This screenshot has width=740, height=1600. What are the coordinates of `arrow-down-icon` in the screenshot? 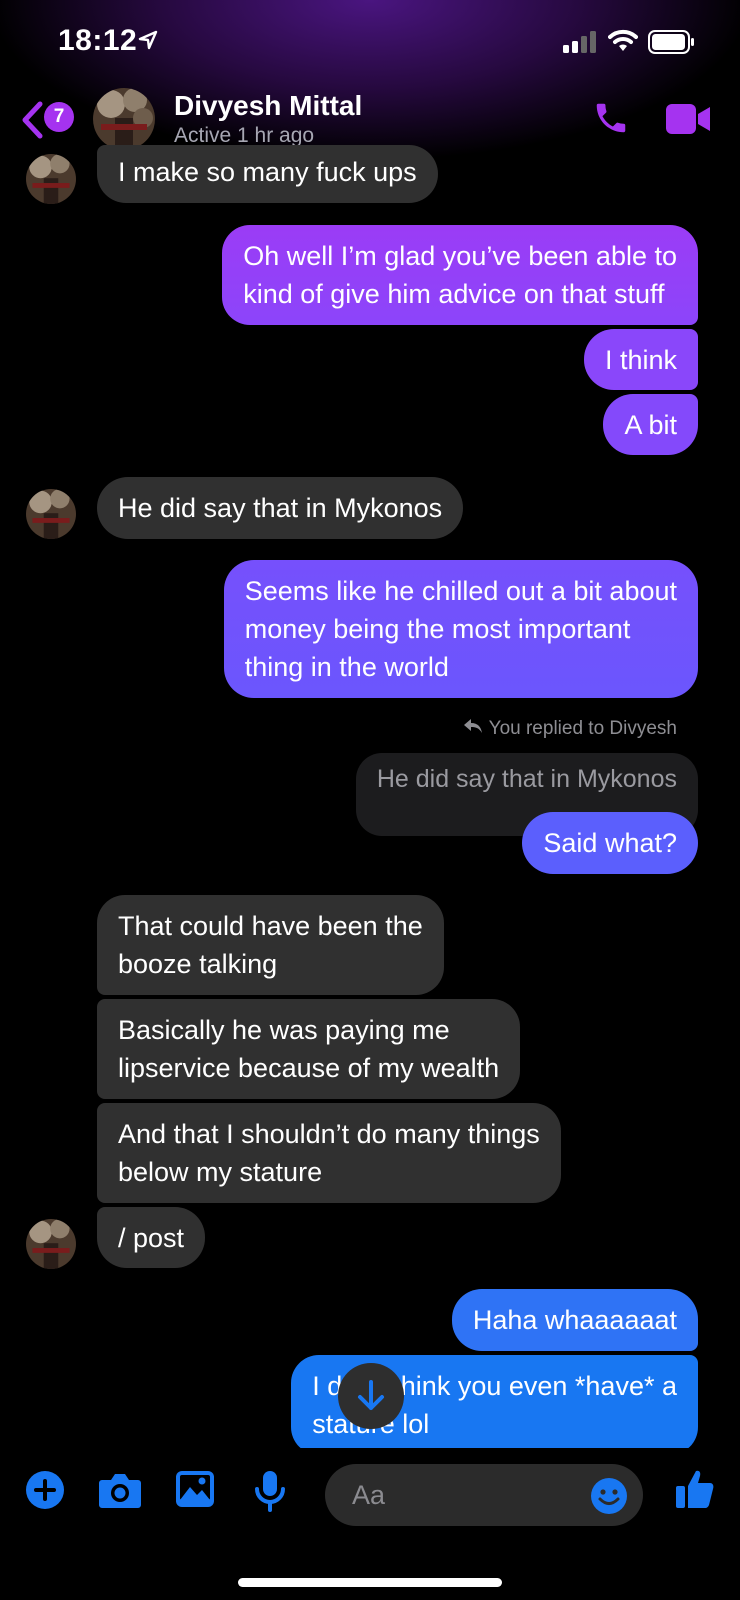 It's located at (371, 1395).